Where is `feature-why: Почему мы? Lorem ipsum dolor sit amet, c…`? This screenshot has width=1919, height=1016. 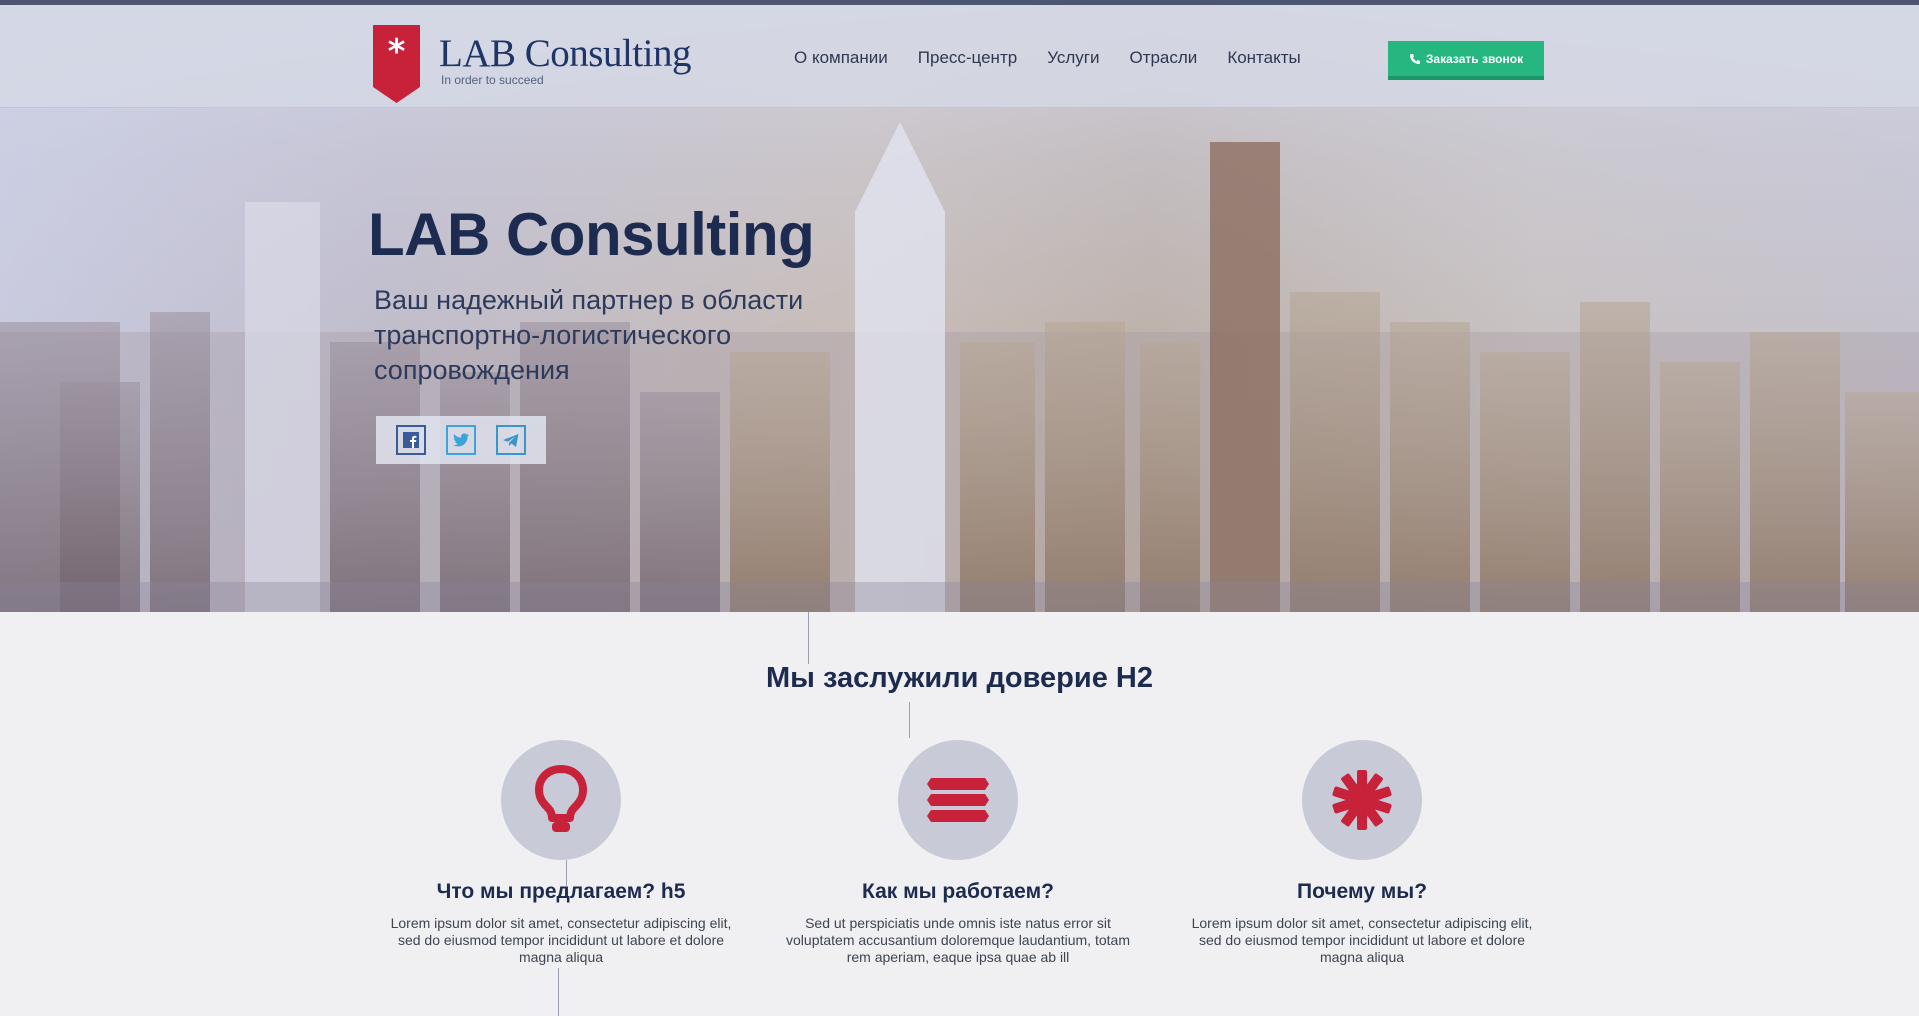 feature-why: Почему мы? Lorem ipsum dolor sit amet, c… is located at coordinates (1362, 853).